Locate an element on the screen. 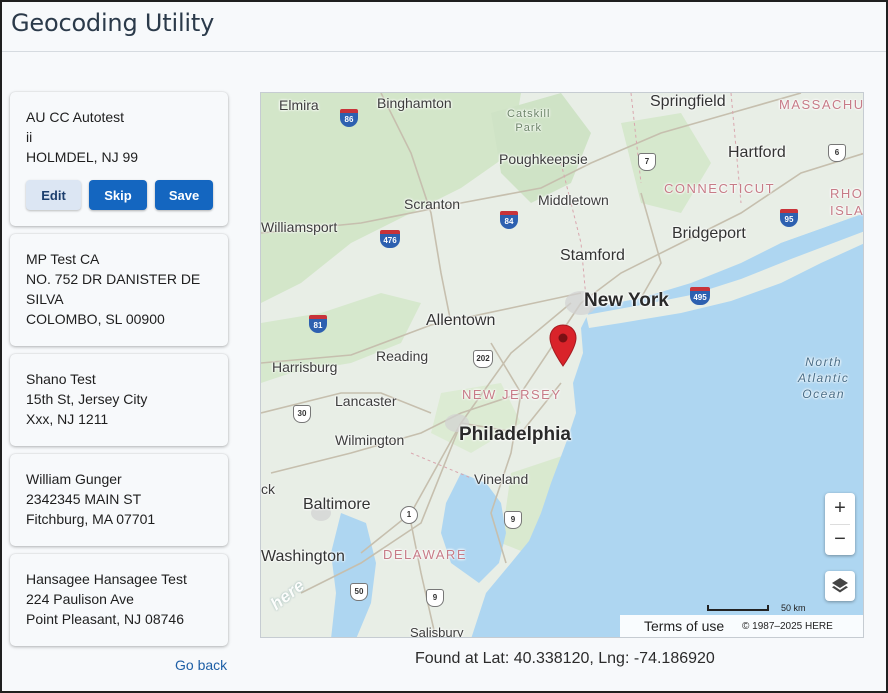 This screenshot has height=693, width=888. map-label-harrisburg: Harrisburg is located at coordinates (305, 367).